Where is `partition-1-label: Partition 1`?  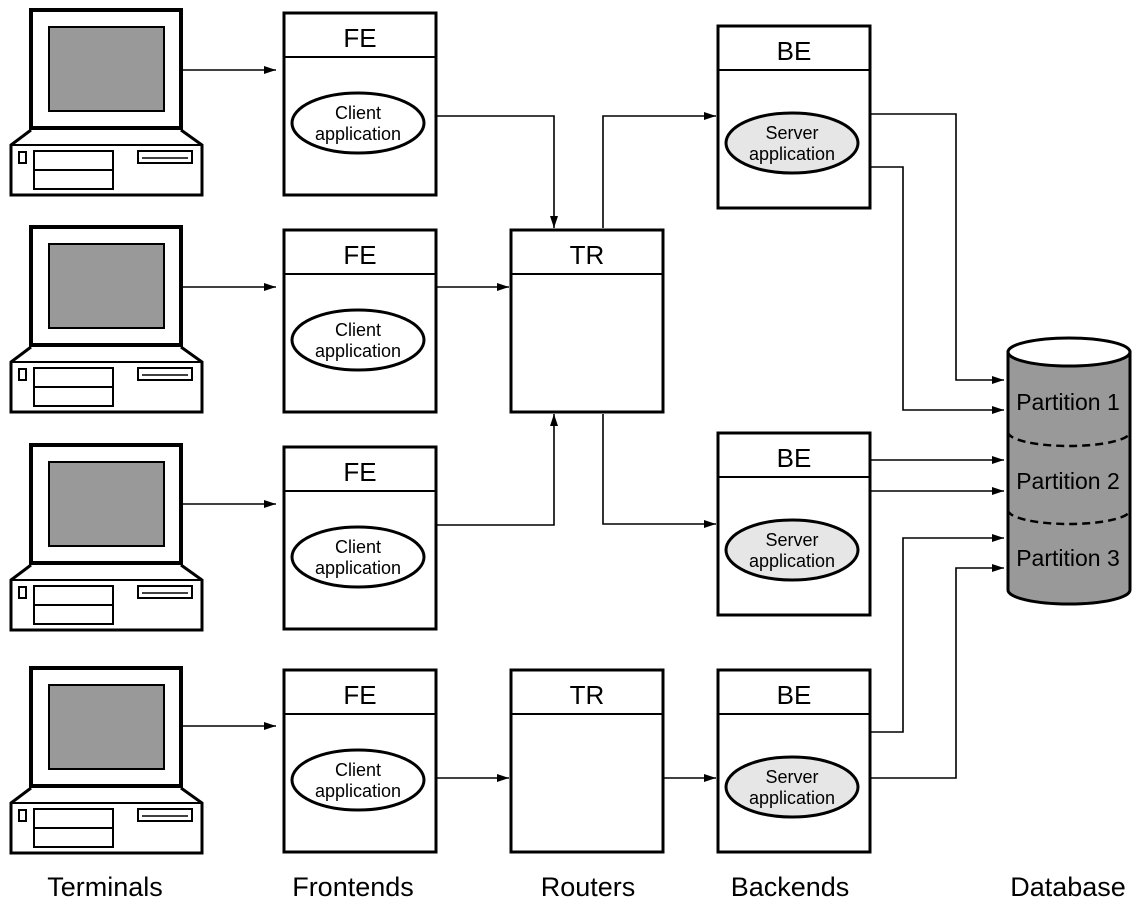 partition-1-label: Partition 1 is located at coordinates (1068, 402).